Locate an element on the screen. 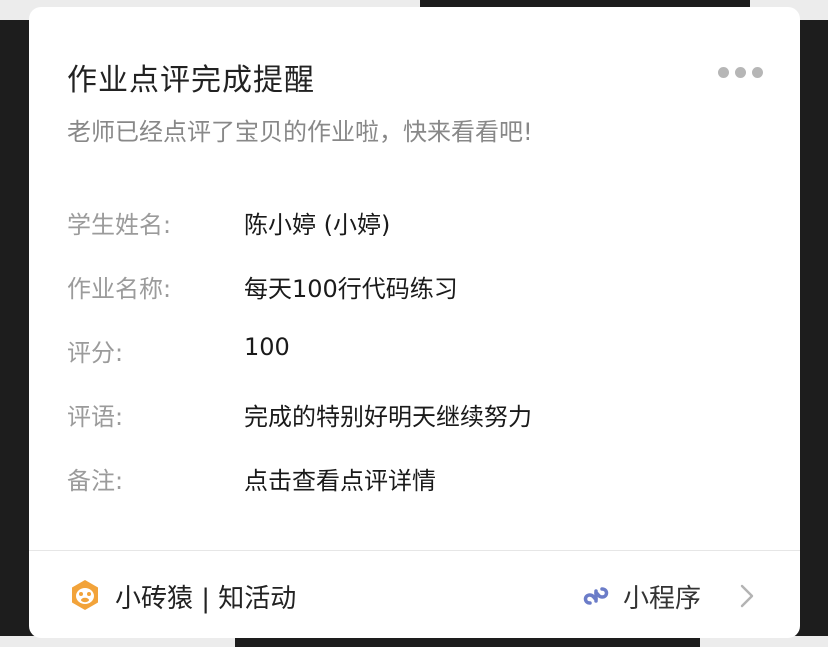 The width and height of the screenshot is (828, 647). detail-row-score: 评分: 100 is located at coordinates (417, 353).